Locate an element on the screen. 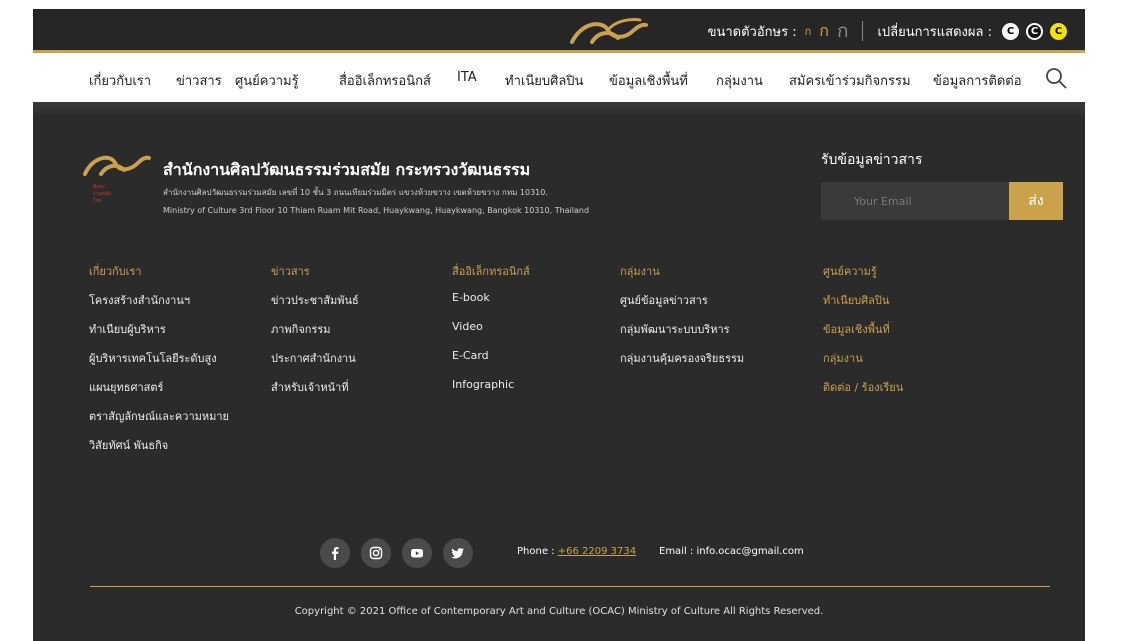 The image size is (1141, 641). display-mode-label: เปลี่ยนการแสดงผล : is located at coordinates (934, 32).